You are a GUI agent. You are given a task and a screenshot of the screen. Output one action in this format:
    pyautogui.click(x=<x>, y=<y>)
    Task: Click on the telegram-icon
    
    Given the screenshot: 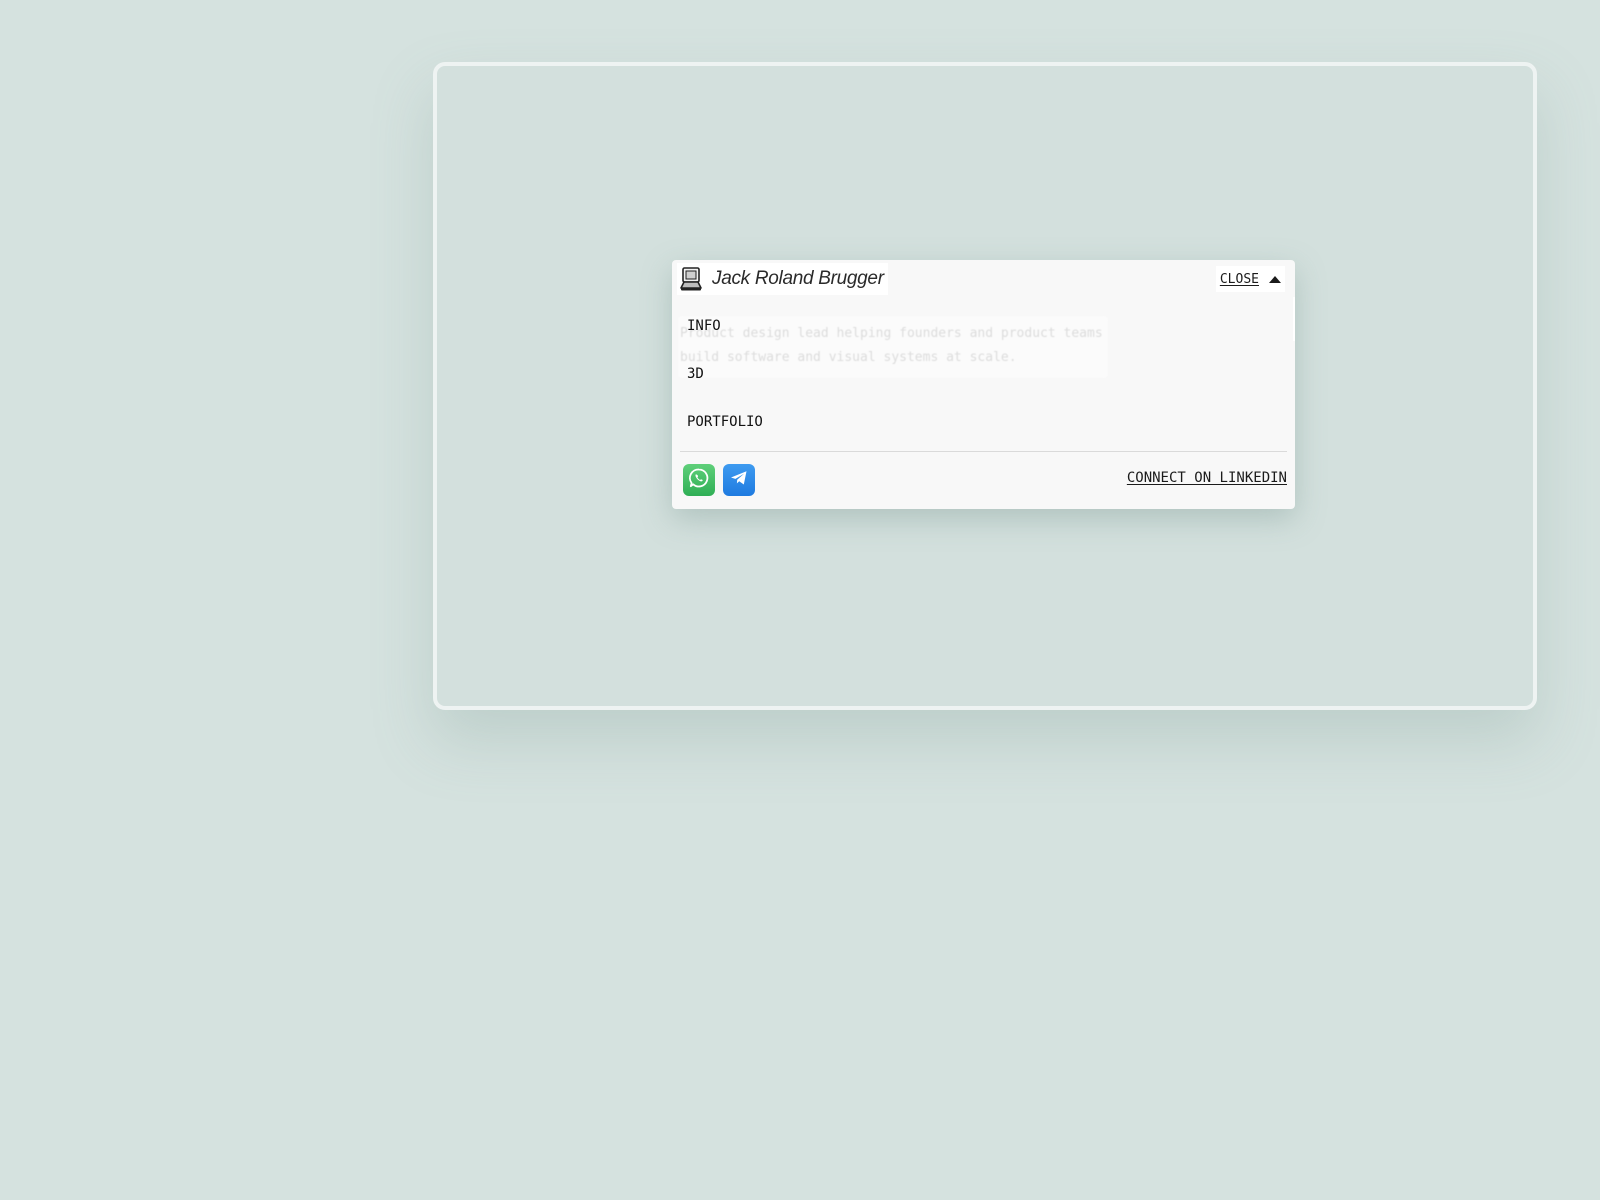 What is the action you would take?
    pyautogui.click(x=739, y=480)
    